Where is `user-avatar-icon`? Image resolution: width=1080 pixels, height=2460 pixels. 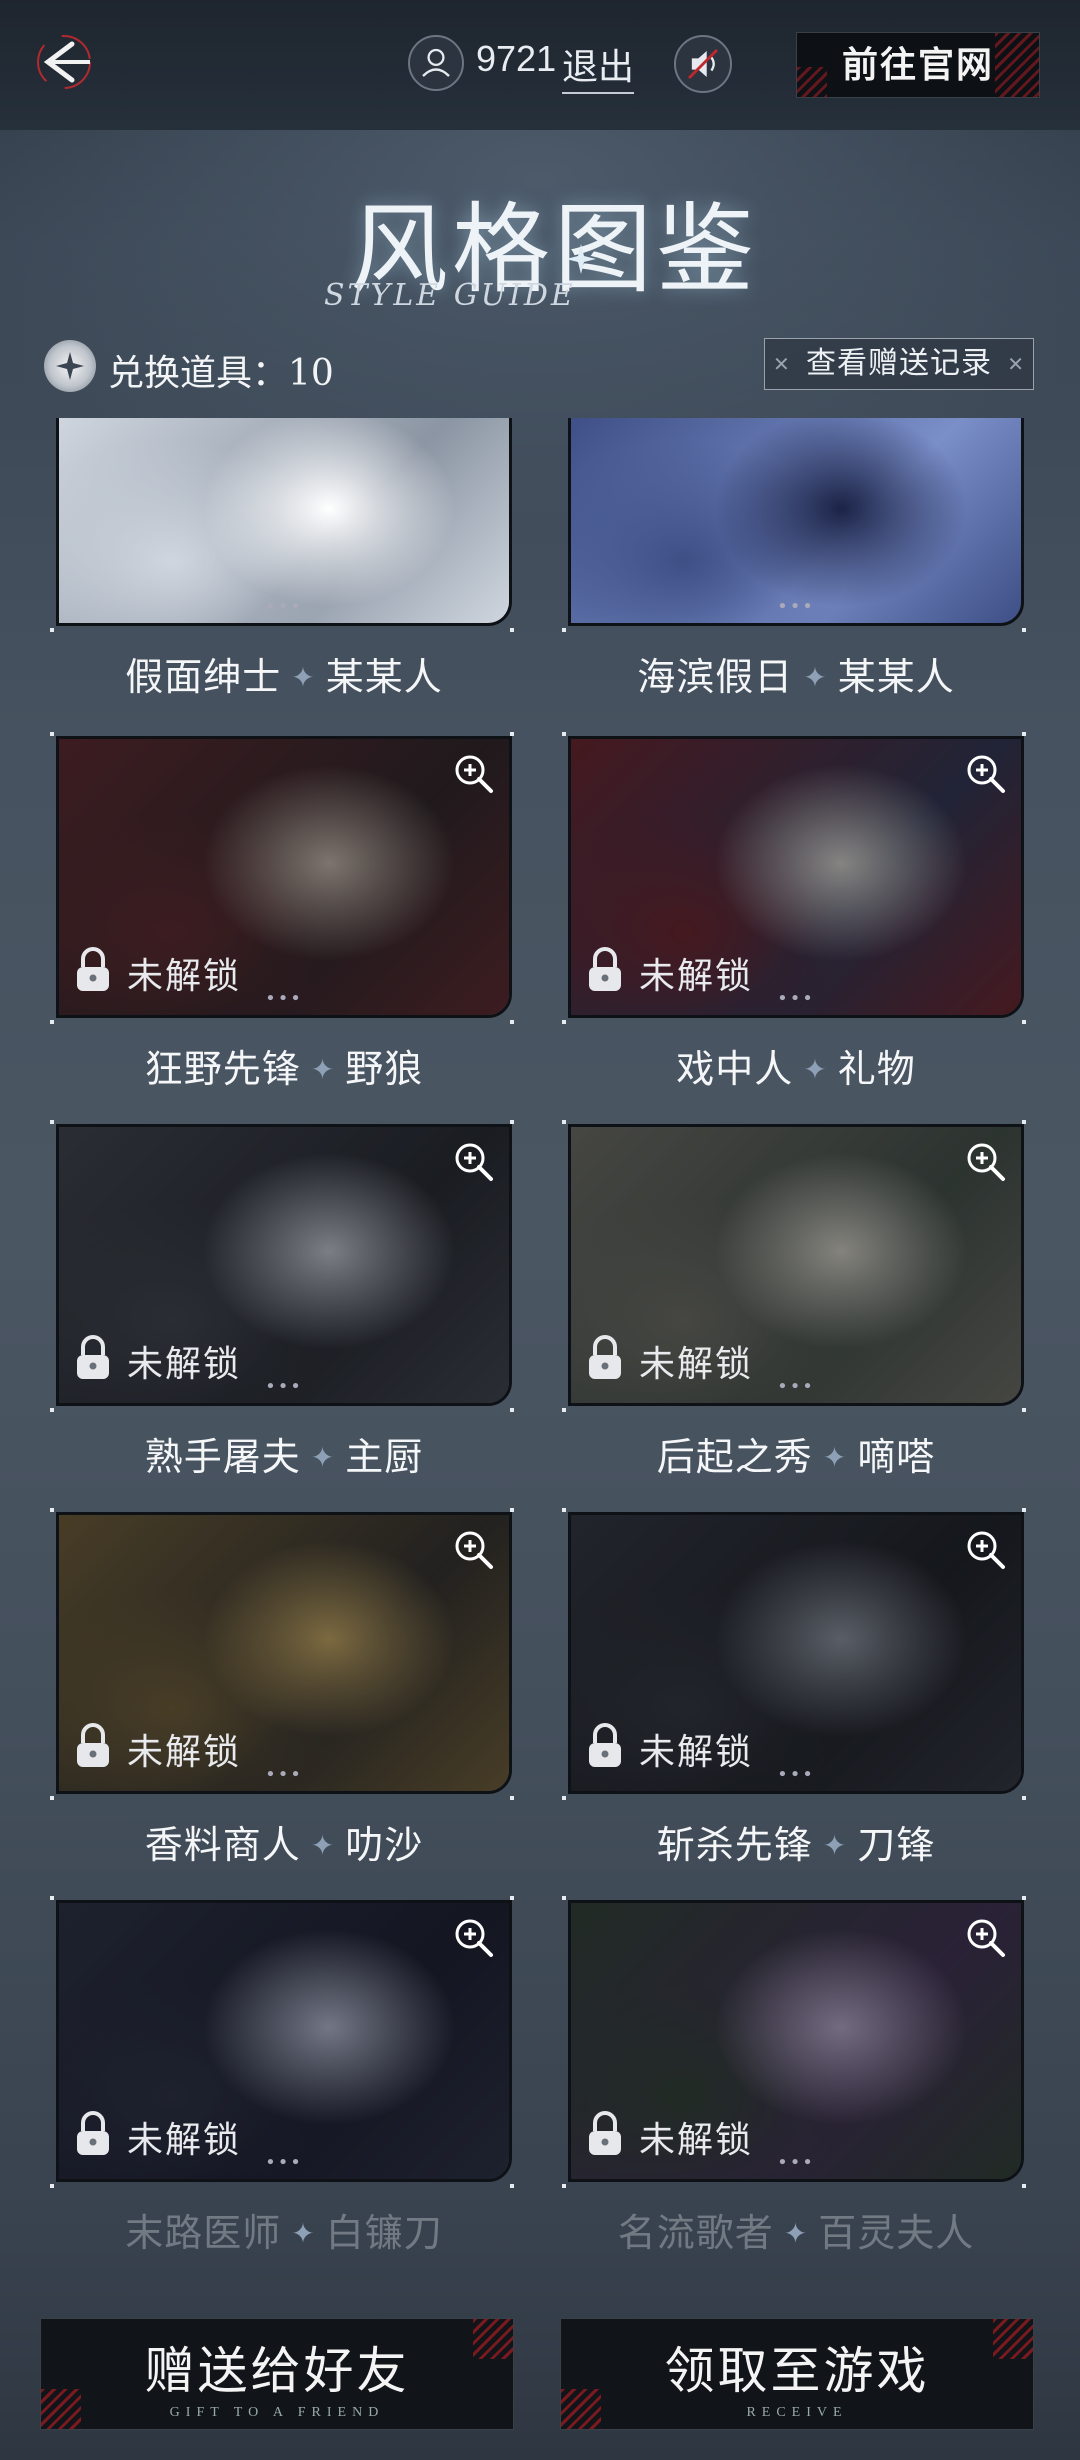 user-avatar-icon is located at coordinates (436, 63).